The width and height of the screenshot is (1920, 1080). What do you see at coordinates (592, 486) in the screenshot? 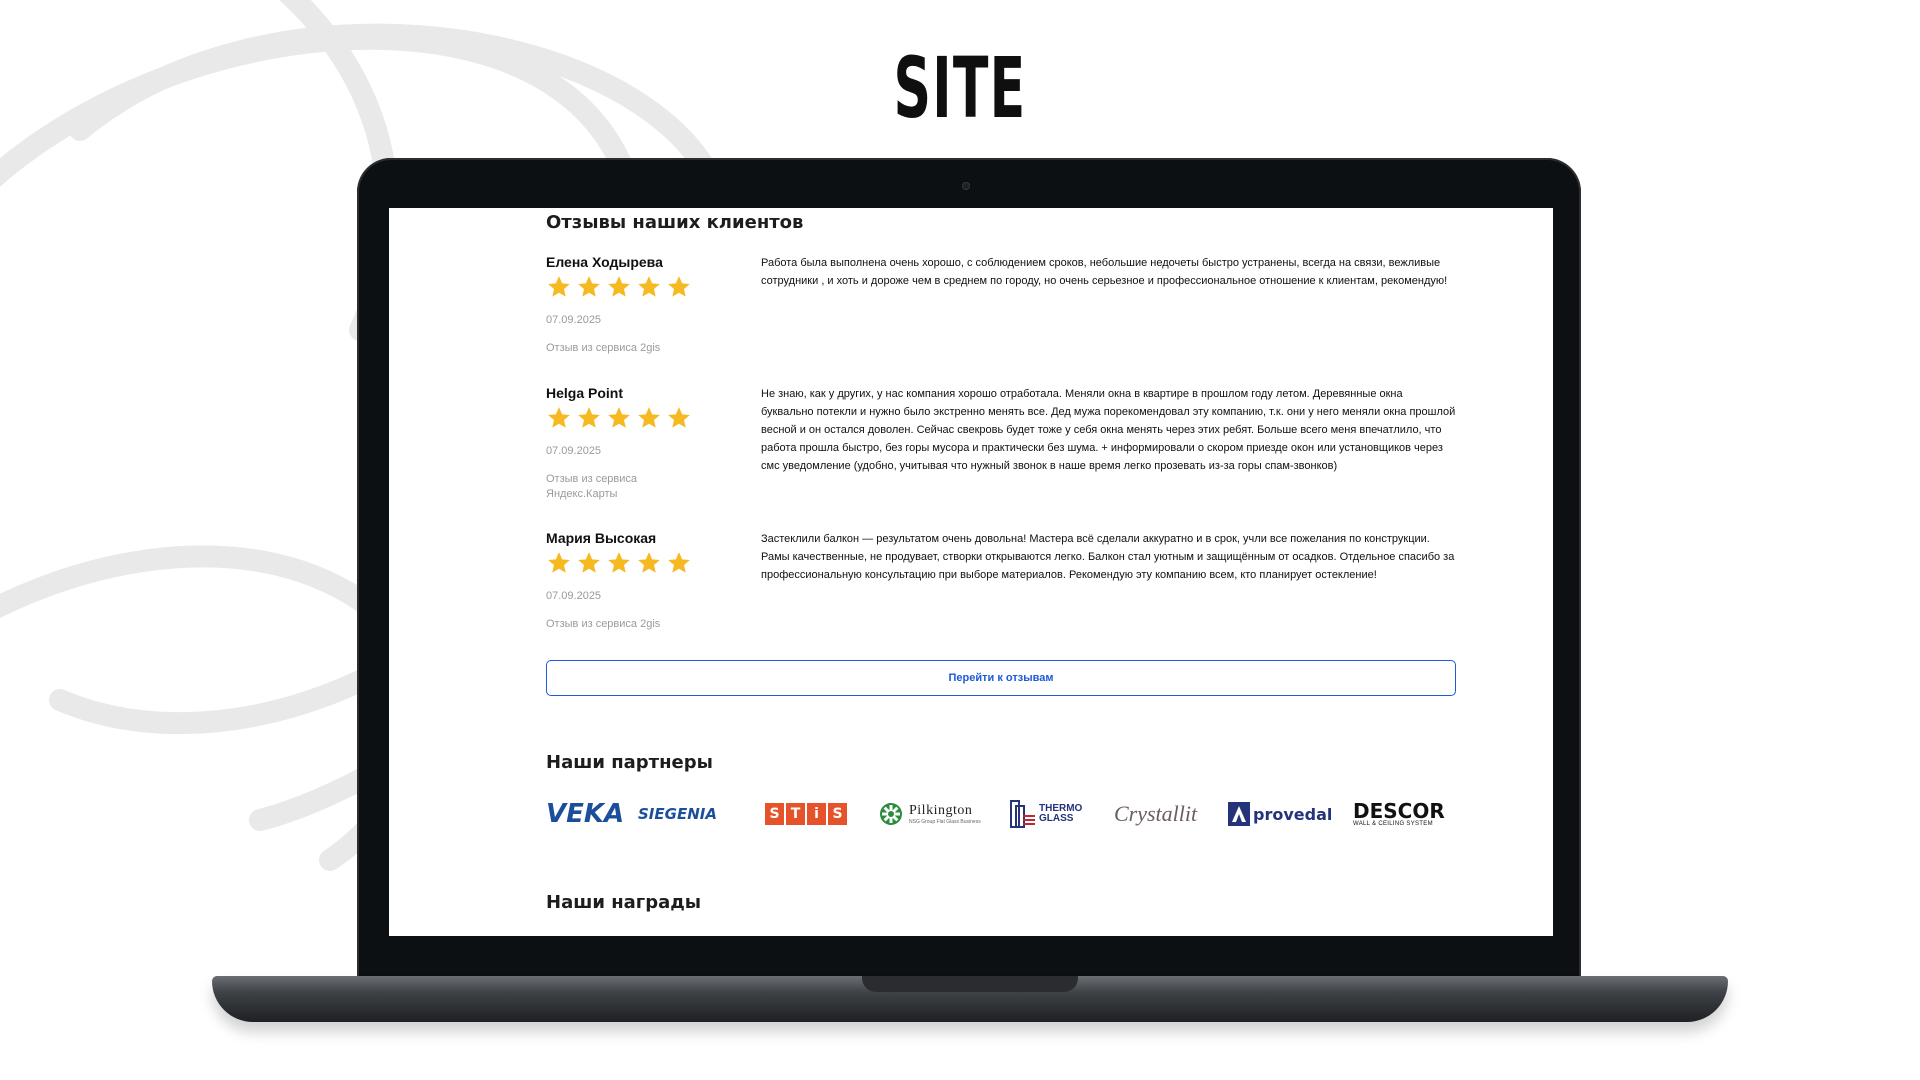
I see `review-source: Отзыв из сервиса Яндекс.Карты` at bounding box center [592, 486].